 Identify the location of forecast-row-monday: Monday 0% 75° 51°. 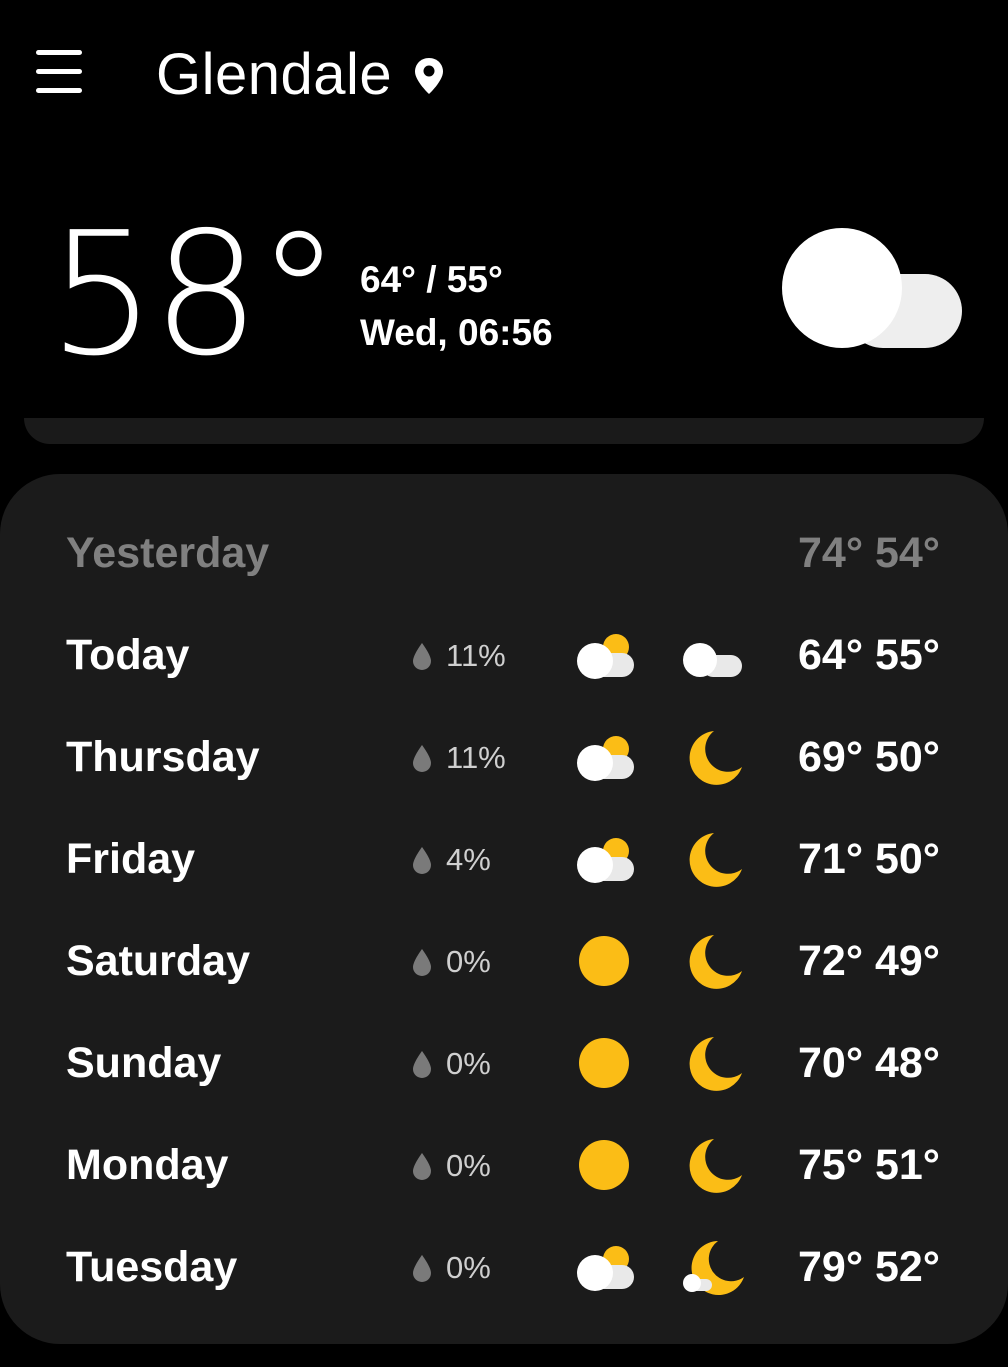
(504, 1165).